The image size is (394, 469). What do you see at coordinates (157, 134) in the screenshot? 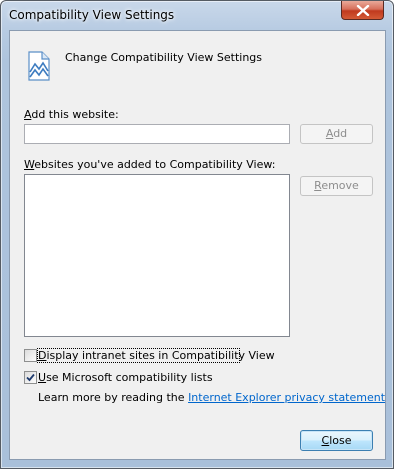
I see `add-website-input` at bounding box center [157, 134].